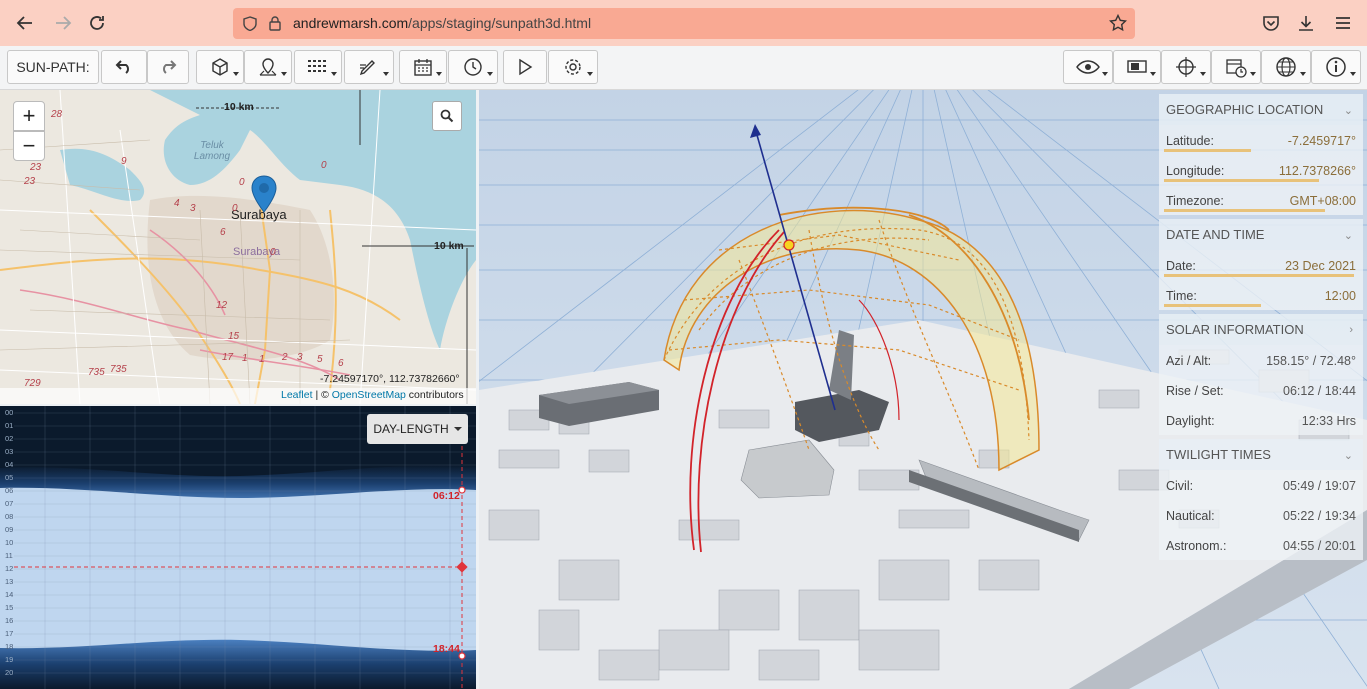 The image size is (1367, 689). I want to click on display-menu-button, so click(1137, 67).